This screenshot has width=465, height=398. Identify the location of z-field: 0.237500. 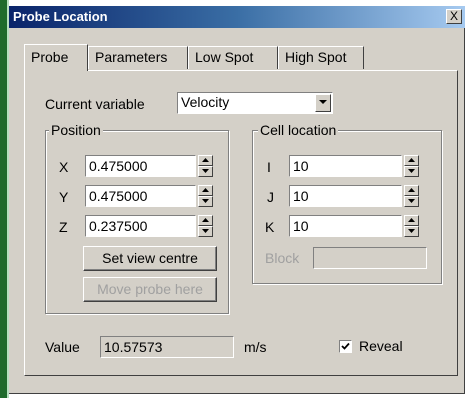
(140, 226).